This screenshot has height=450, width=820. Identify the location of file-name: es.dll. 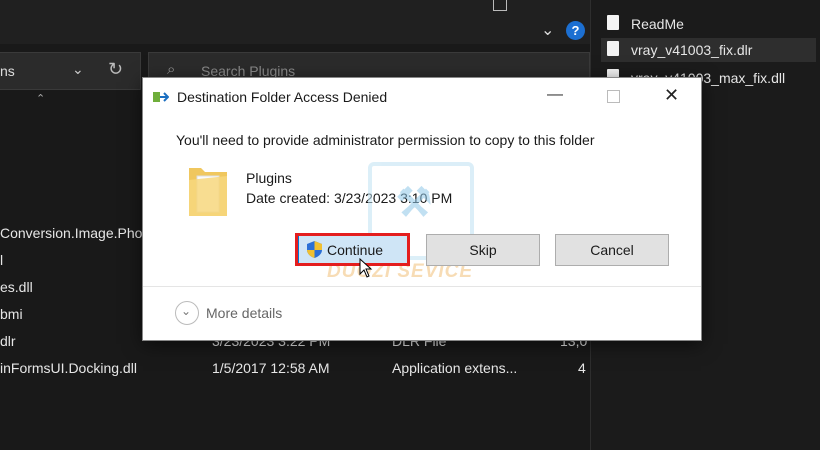
(16, 287).